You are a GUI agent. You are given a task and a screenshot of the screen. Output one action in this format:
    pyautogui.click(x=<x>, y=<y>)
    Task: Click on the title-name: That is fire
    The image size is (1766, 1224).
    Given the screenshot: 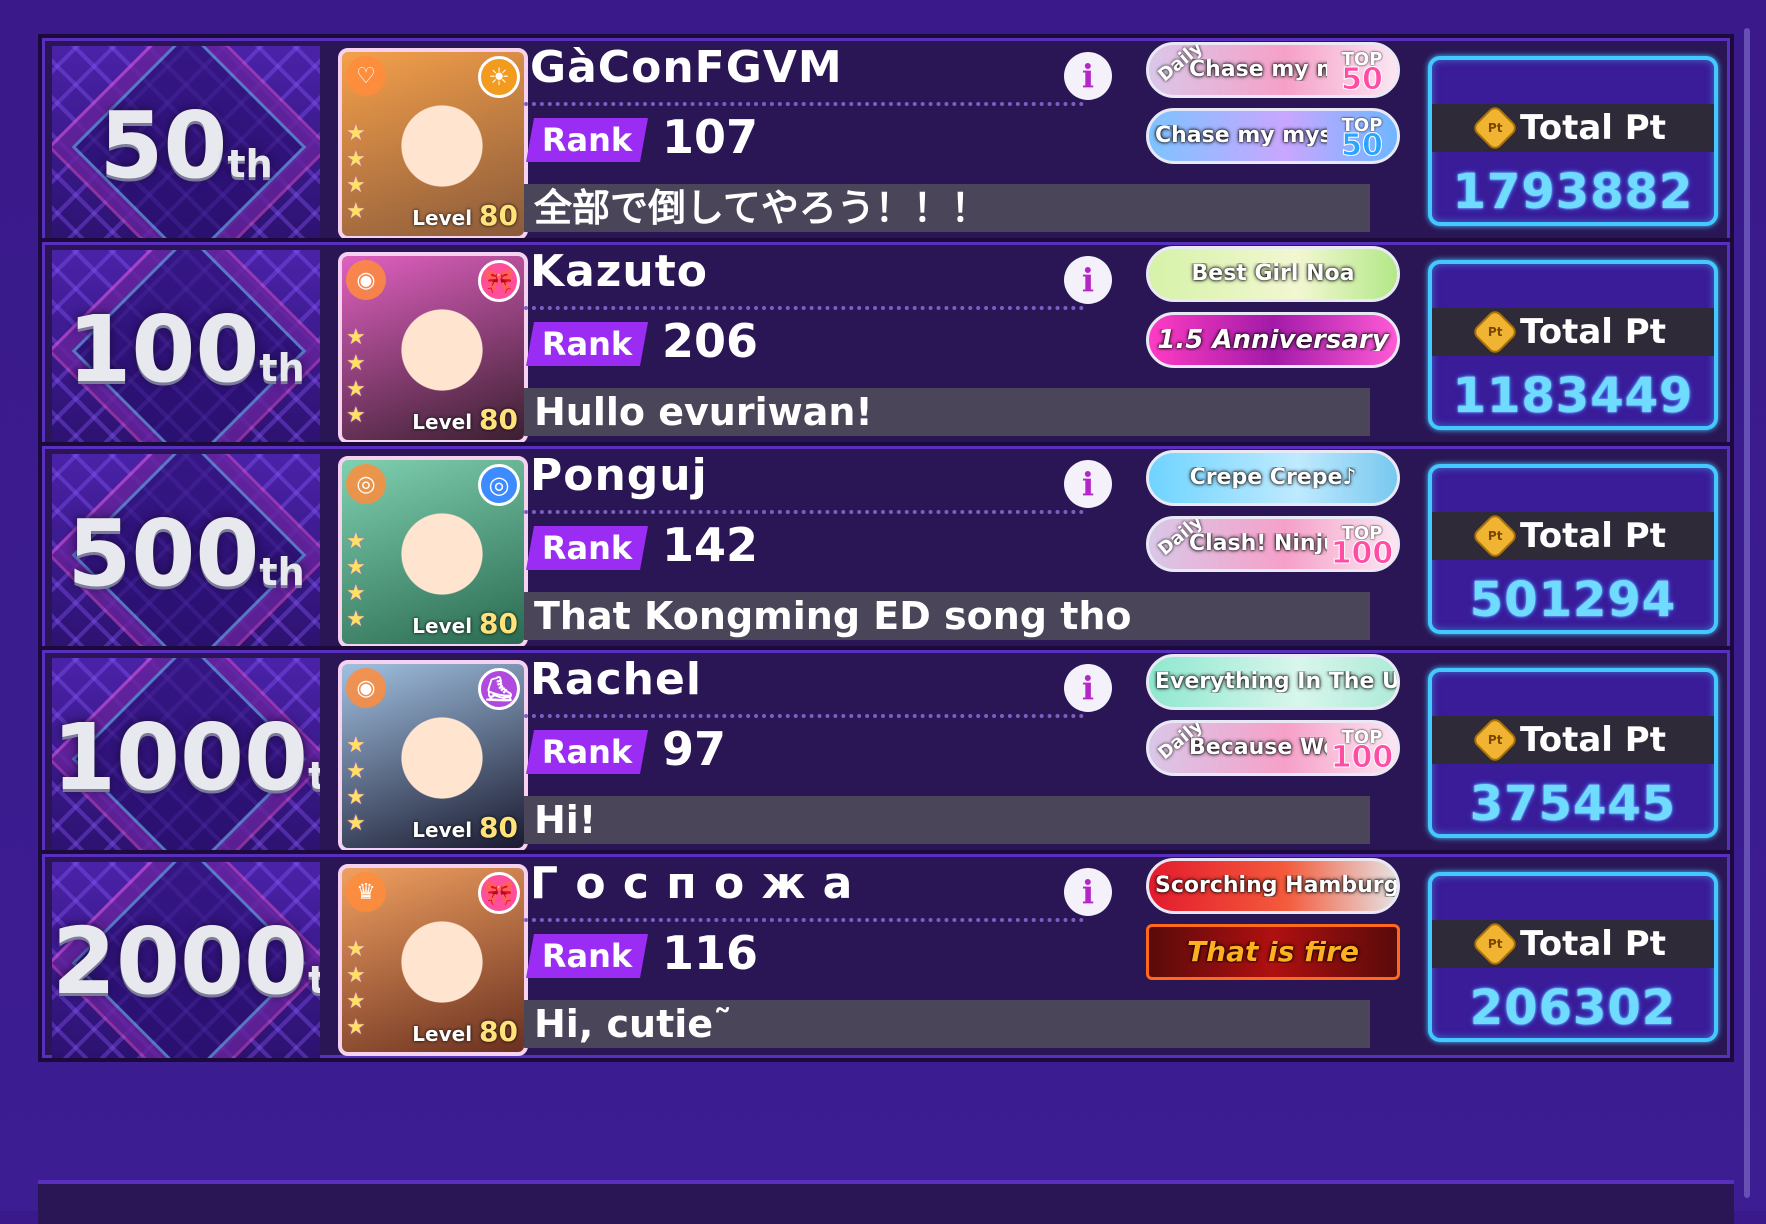 What is the action you would take?
    pyautogui.click(x=1273, y=952)
    